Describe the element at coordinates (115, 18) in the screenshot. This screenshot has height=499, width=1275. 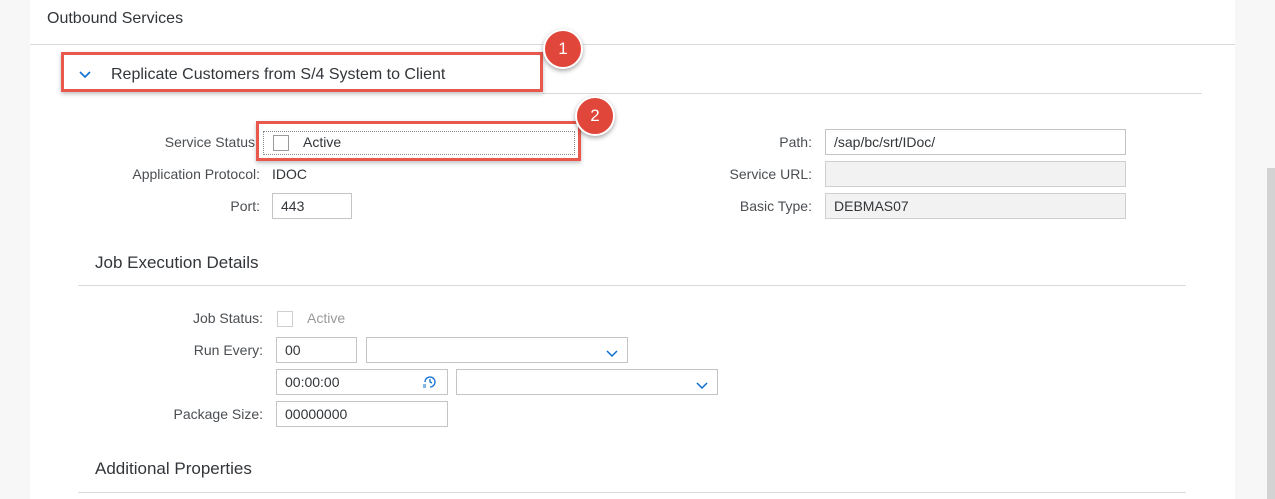
I see `page-title: Outbound Services` at that location.